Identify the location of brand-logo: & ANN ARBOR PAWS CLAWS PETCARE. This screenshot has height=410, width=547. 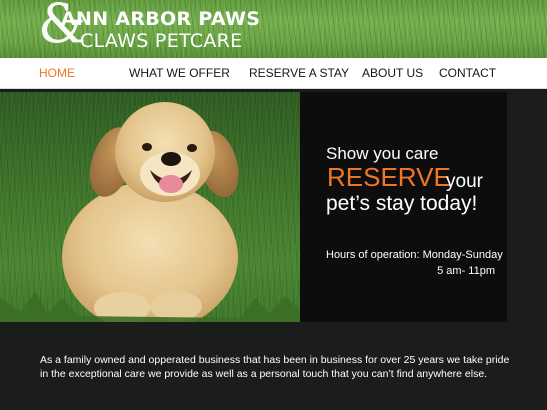
(158, 28).